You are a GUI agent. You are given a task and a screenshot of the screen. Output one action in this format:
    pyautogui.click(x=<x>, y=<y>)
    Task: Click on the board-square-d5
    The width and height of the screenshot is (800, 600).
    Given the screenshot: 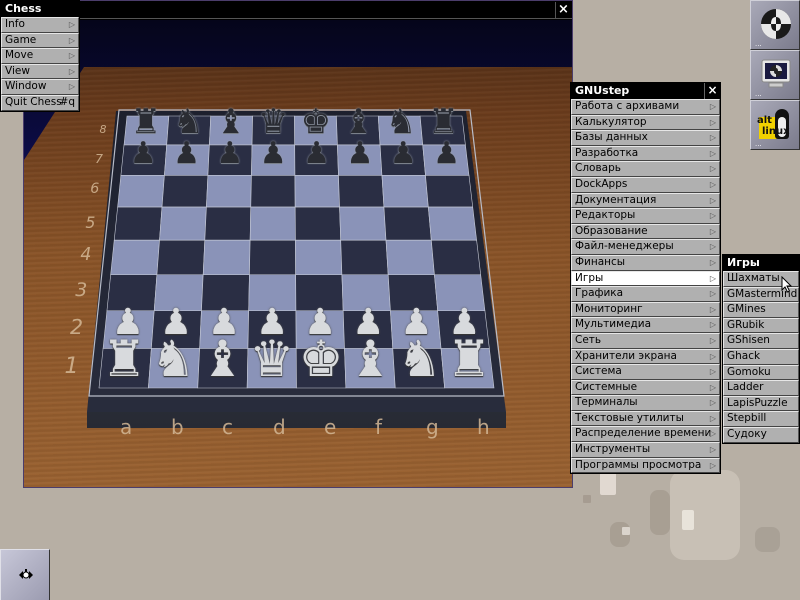 What is the action you would take?
    pyautogui.click(x=272, y=223)
    